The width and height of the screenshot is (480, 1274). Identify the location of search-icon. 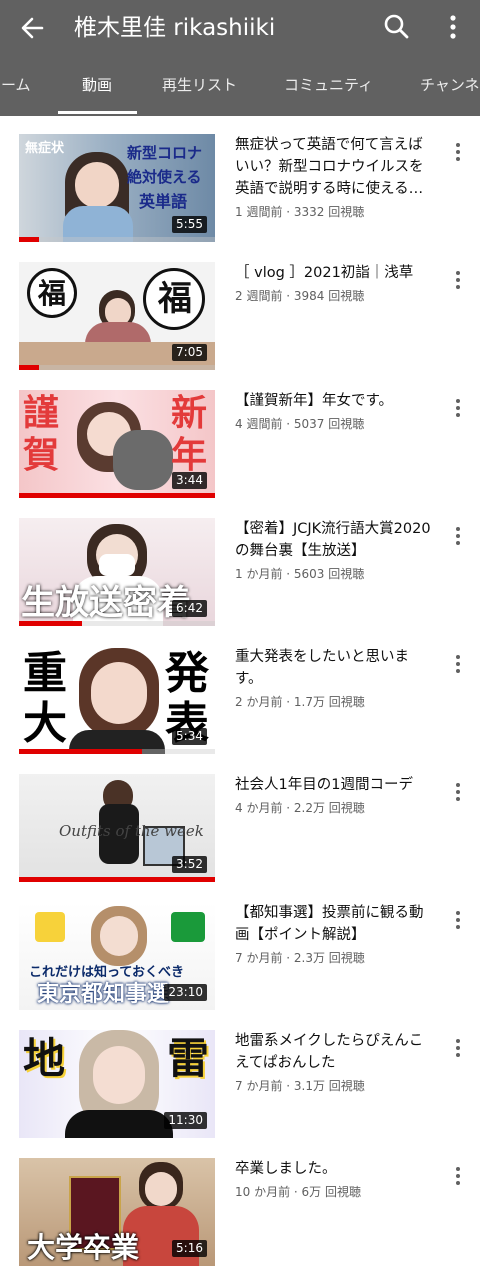
(396, 26).